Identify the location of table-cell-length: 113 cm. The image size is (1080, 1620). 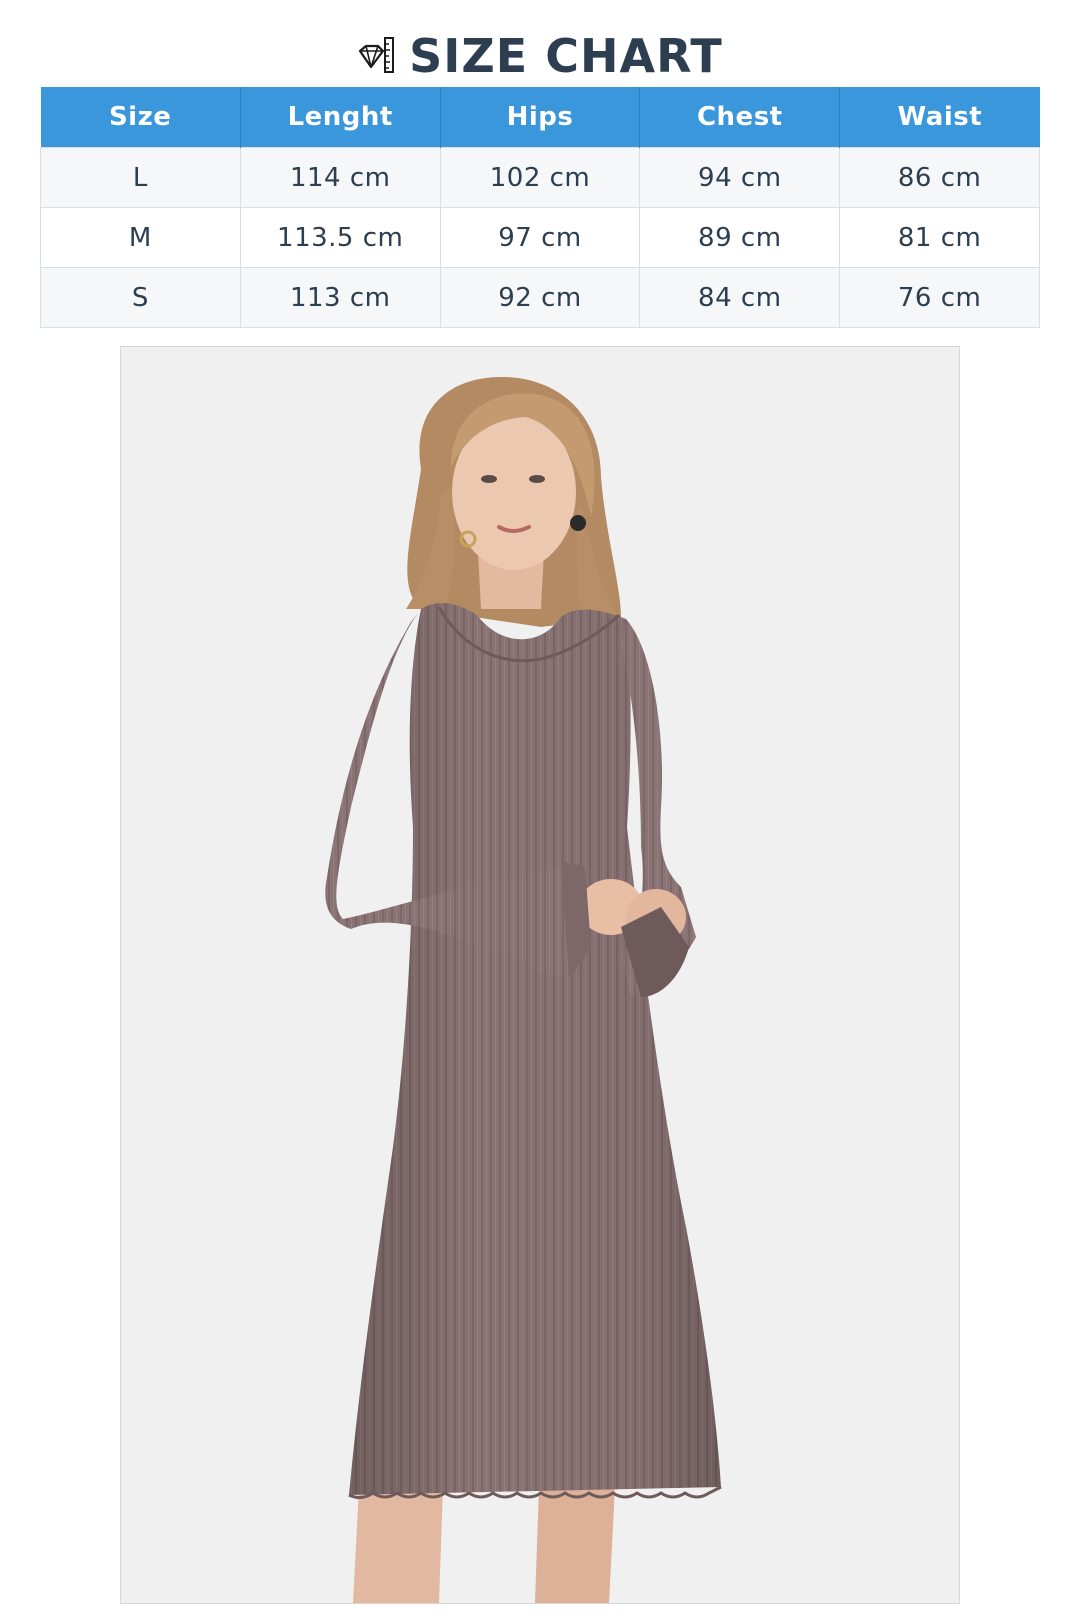
(340, 297).